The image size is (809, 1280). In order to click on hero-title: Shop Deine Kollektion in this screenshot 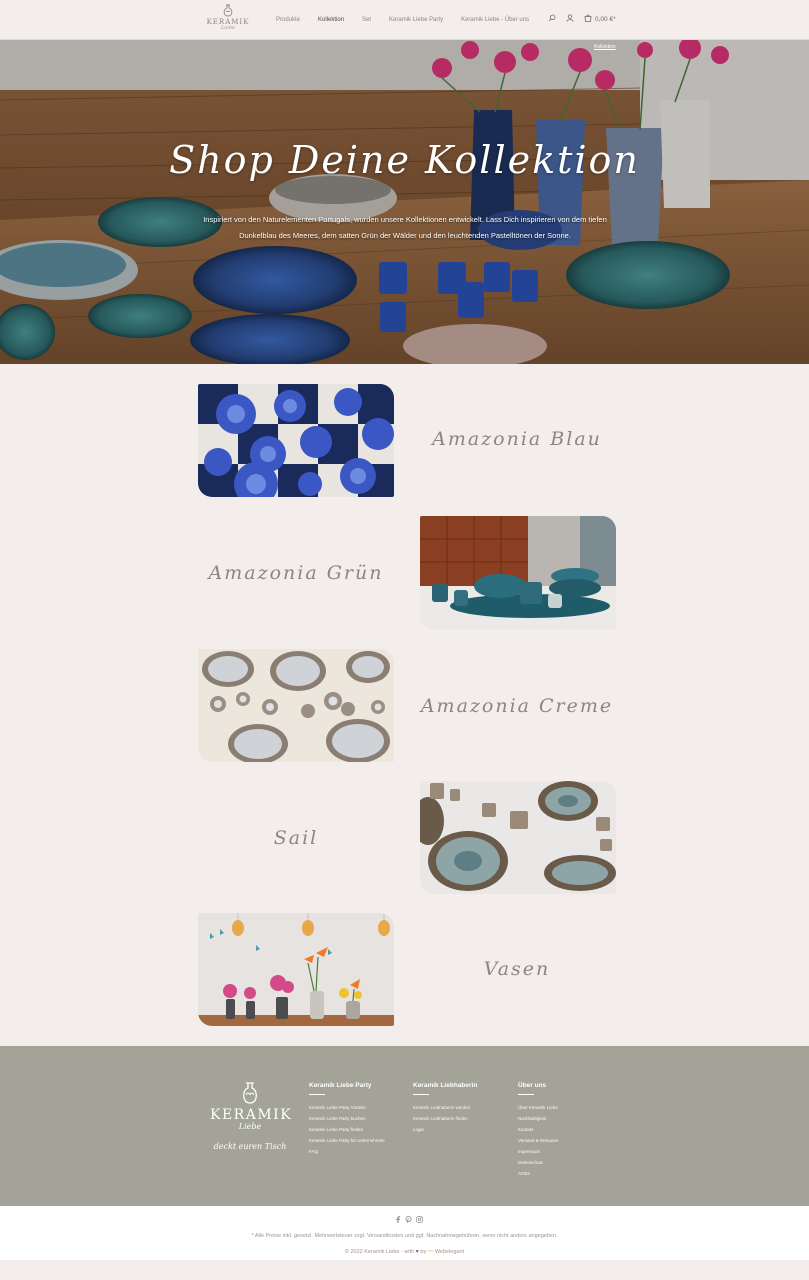, I will do `click(404, 160)`.